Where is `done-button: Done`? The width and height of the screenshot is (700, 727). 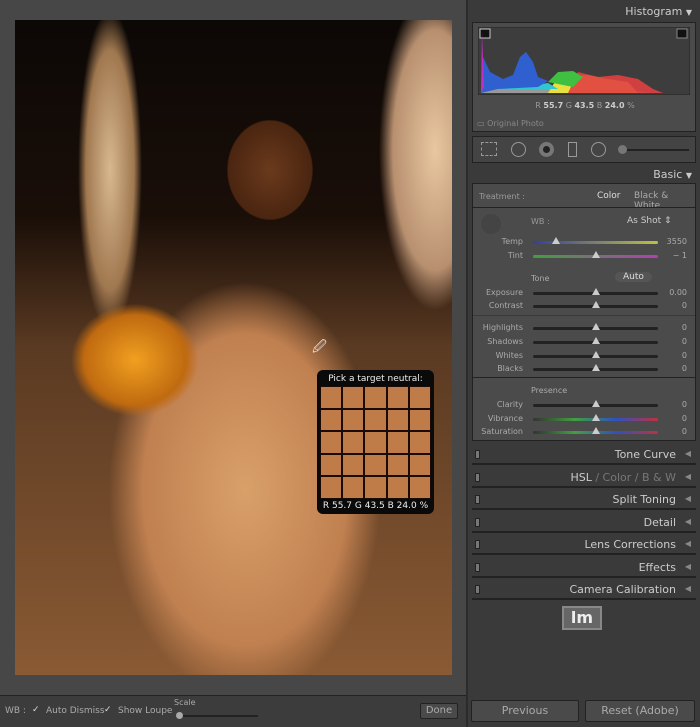
done-button: Done is located at coordinates (439, 711).